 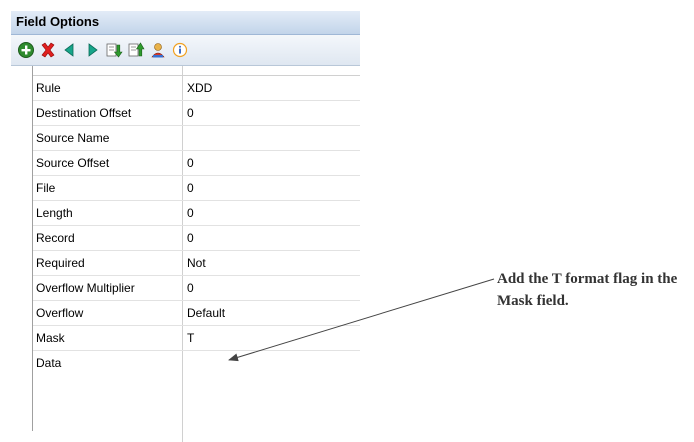 What do you see at coordinates (85, 288) in the screenshot?
I see `property-label: Overflow Multiplier` at bounding box center [85, 288].